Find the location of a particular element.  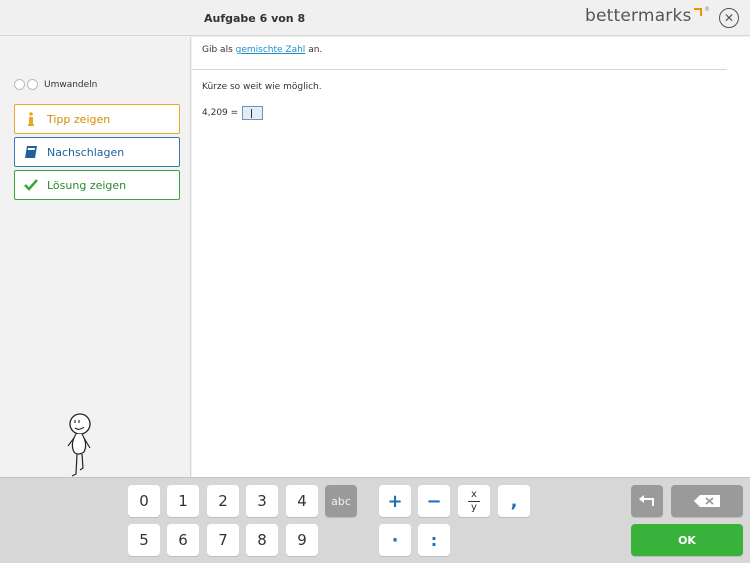

logo-registered: ® is located at coordinates (707, 9).